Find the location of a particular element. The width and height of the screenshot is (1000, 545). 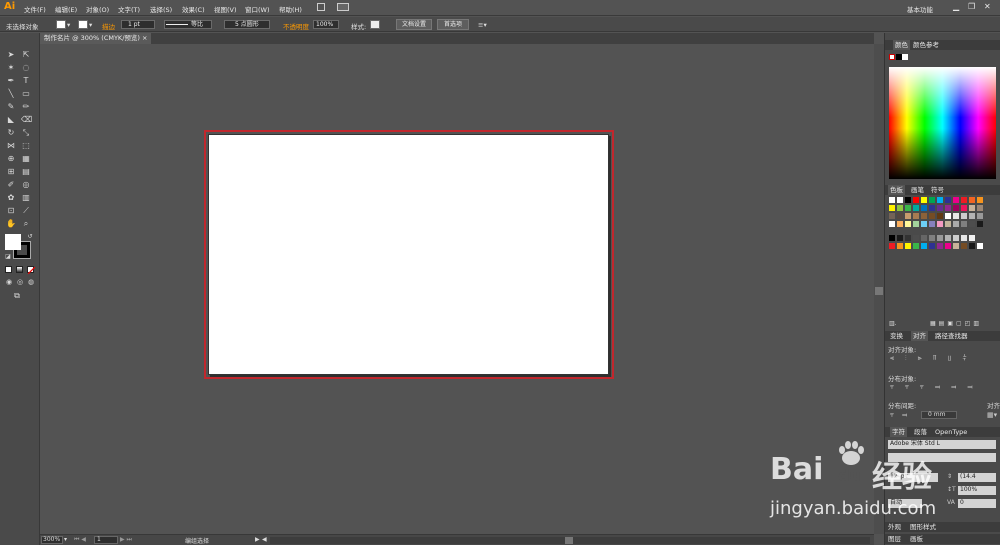

selection-tool-icon: ➤ is located at coordinates (11, 54).